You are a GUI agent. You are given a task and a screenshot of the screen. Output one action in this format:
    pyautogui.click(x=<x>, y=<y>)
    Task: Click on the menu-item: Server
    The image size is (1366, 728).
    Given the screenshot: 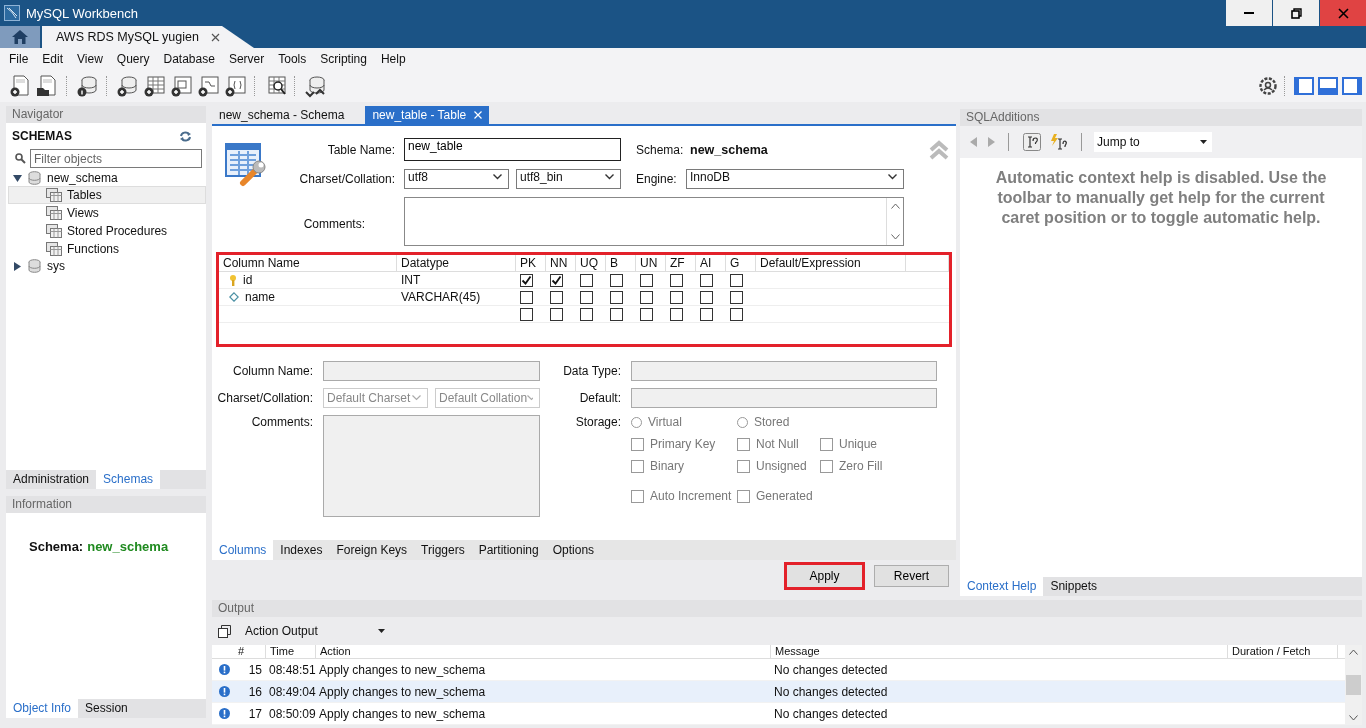 What is the action you would take?
    pyautogui.click(x=246, y=59)
    